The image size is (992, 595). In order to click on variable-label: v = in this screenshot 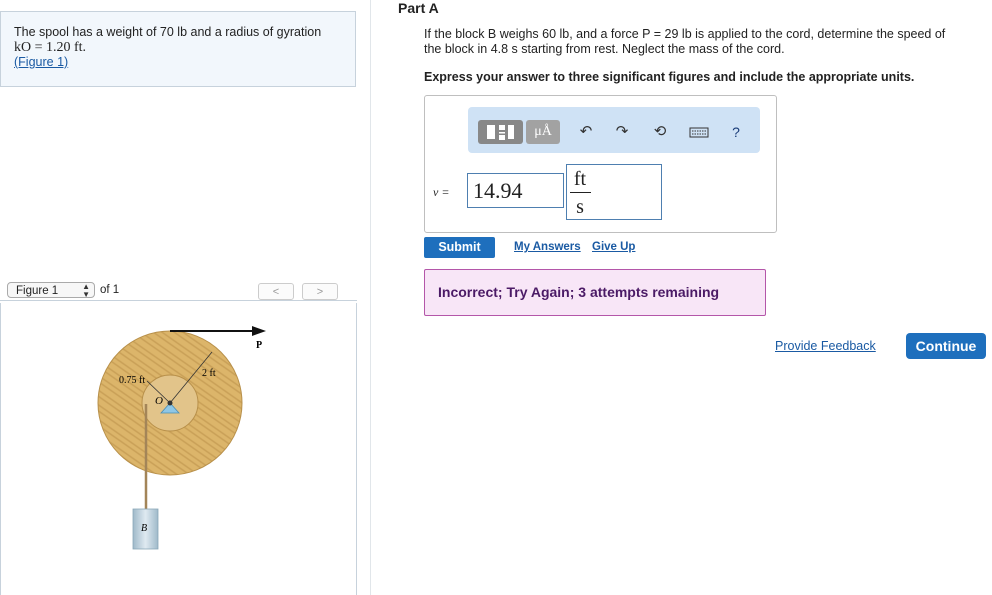, I will do `click(441, 192)`.